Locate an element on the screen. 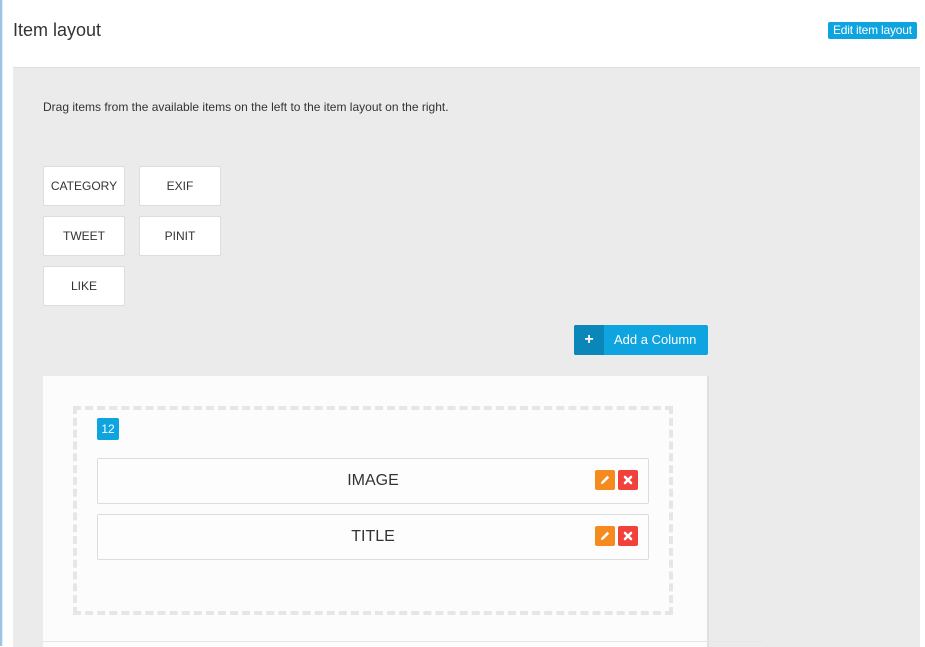 The image size is (925, 647). available-item-pinit: PINIT is located at coordinates (180, 236).